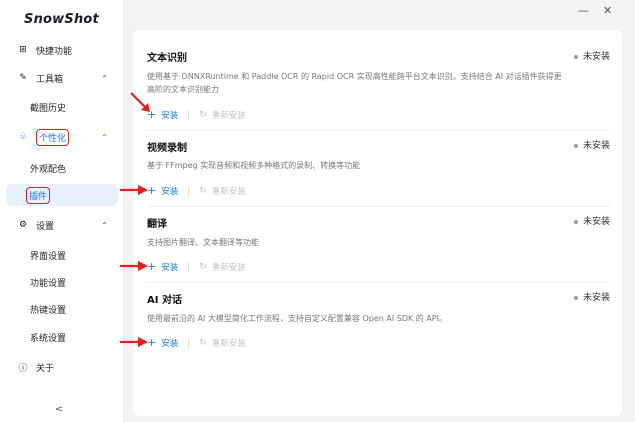  I want to click on sidebar-item-system-settings: 系统设置, so click(62, 337).